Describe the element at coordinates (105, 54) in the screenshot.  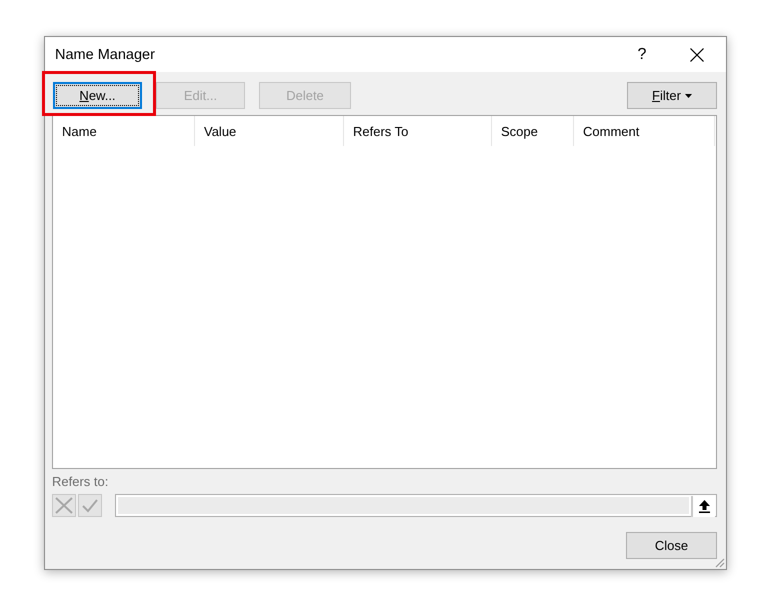
I see `window-title: Name Manager` at that location.